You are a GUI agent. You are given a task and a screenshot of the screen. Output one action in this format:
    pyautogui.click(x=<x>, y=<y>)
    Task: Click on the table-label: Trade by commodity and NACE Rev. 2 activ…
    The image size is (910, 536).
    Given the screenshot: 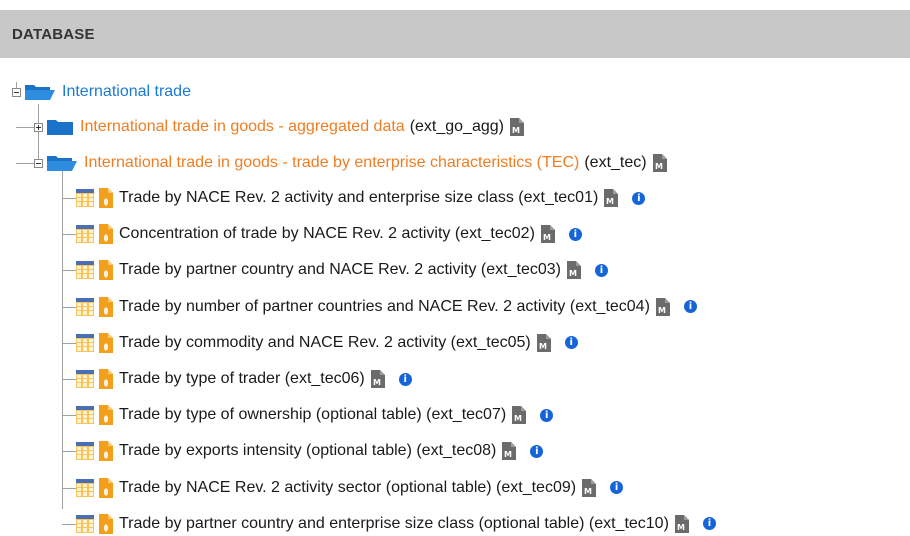 What is the action you would take?
    pyautogui.click(x=325, y=343)
    